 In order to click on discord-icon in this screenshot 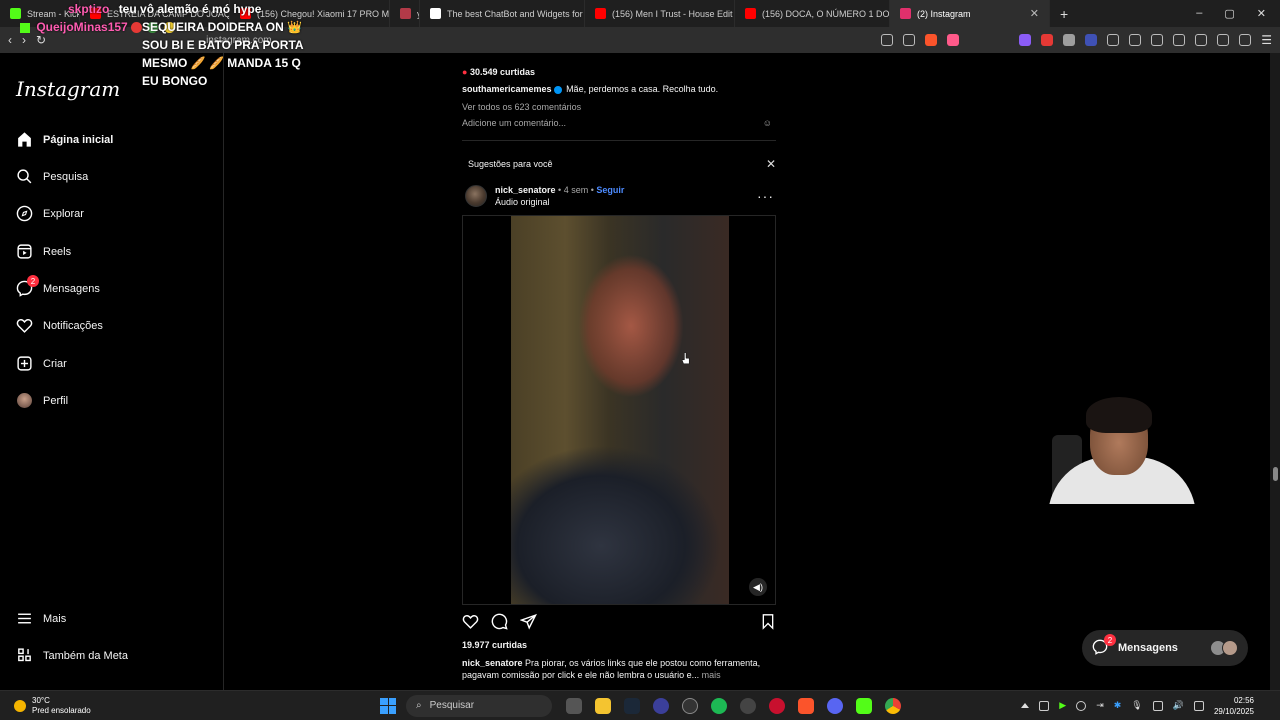, I will do `click(835, 705)`.